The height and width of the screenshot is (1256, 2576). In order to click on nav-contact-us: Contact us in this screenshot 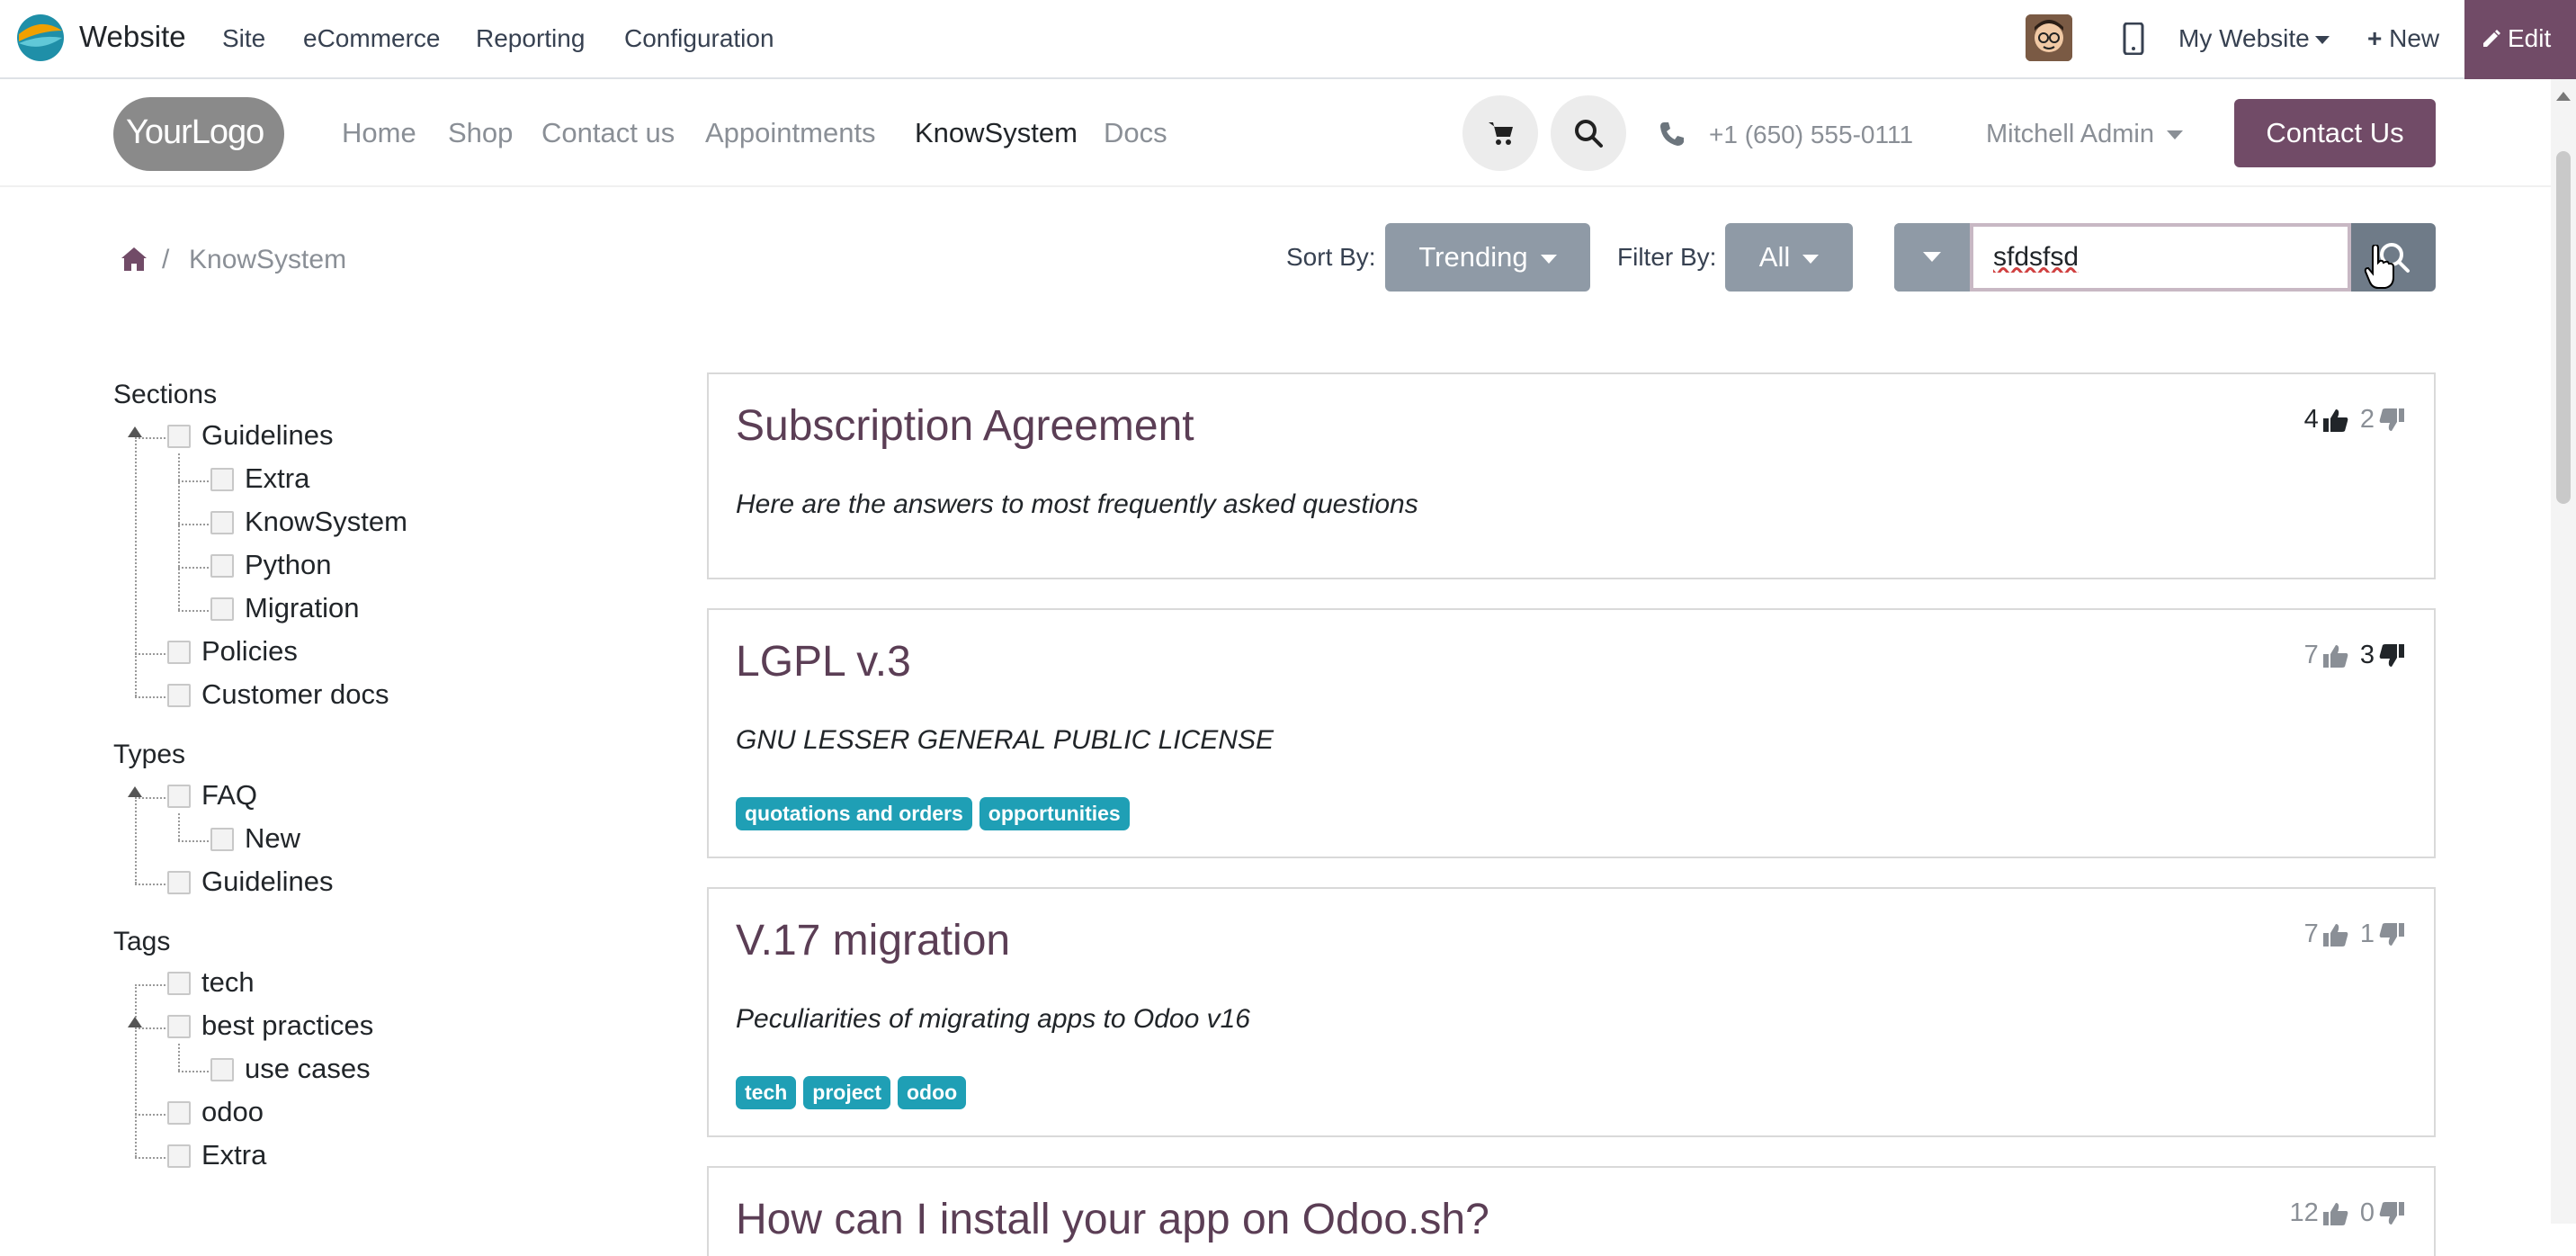, I will do `click(608, 133)`.